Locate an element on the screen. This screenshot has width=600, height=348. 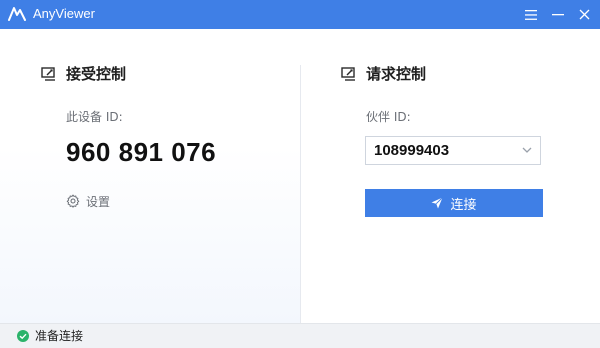
close-icon is located at coordinates (584, 14).